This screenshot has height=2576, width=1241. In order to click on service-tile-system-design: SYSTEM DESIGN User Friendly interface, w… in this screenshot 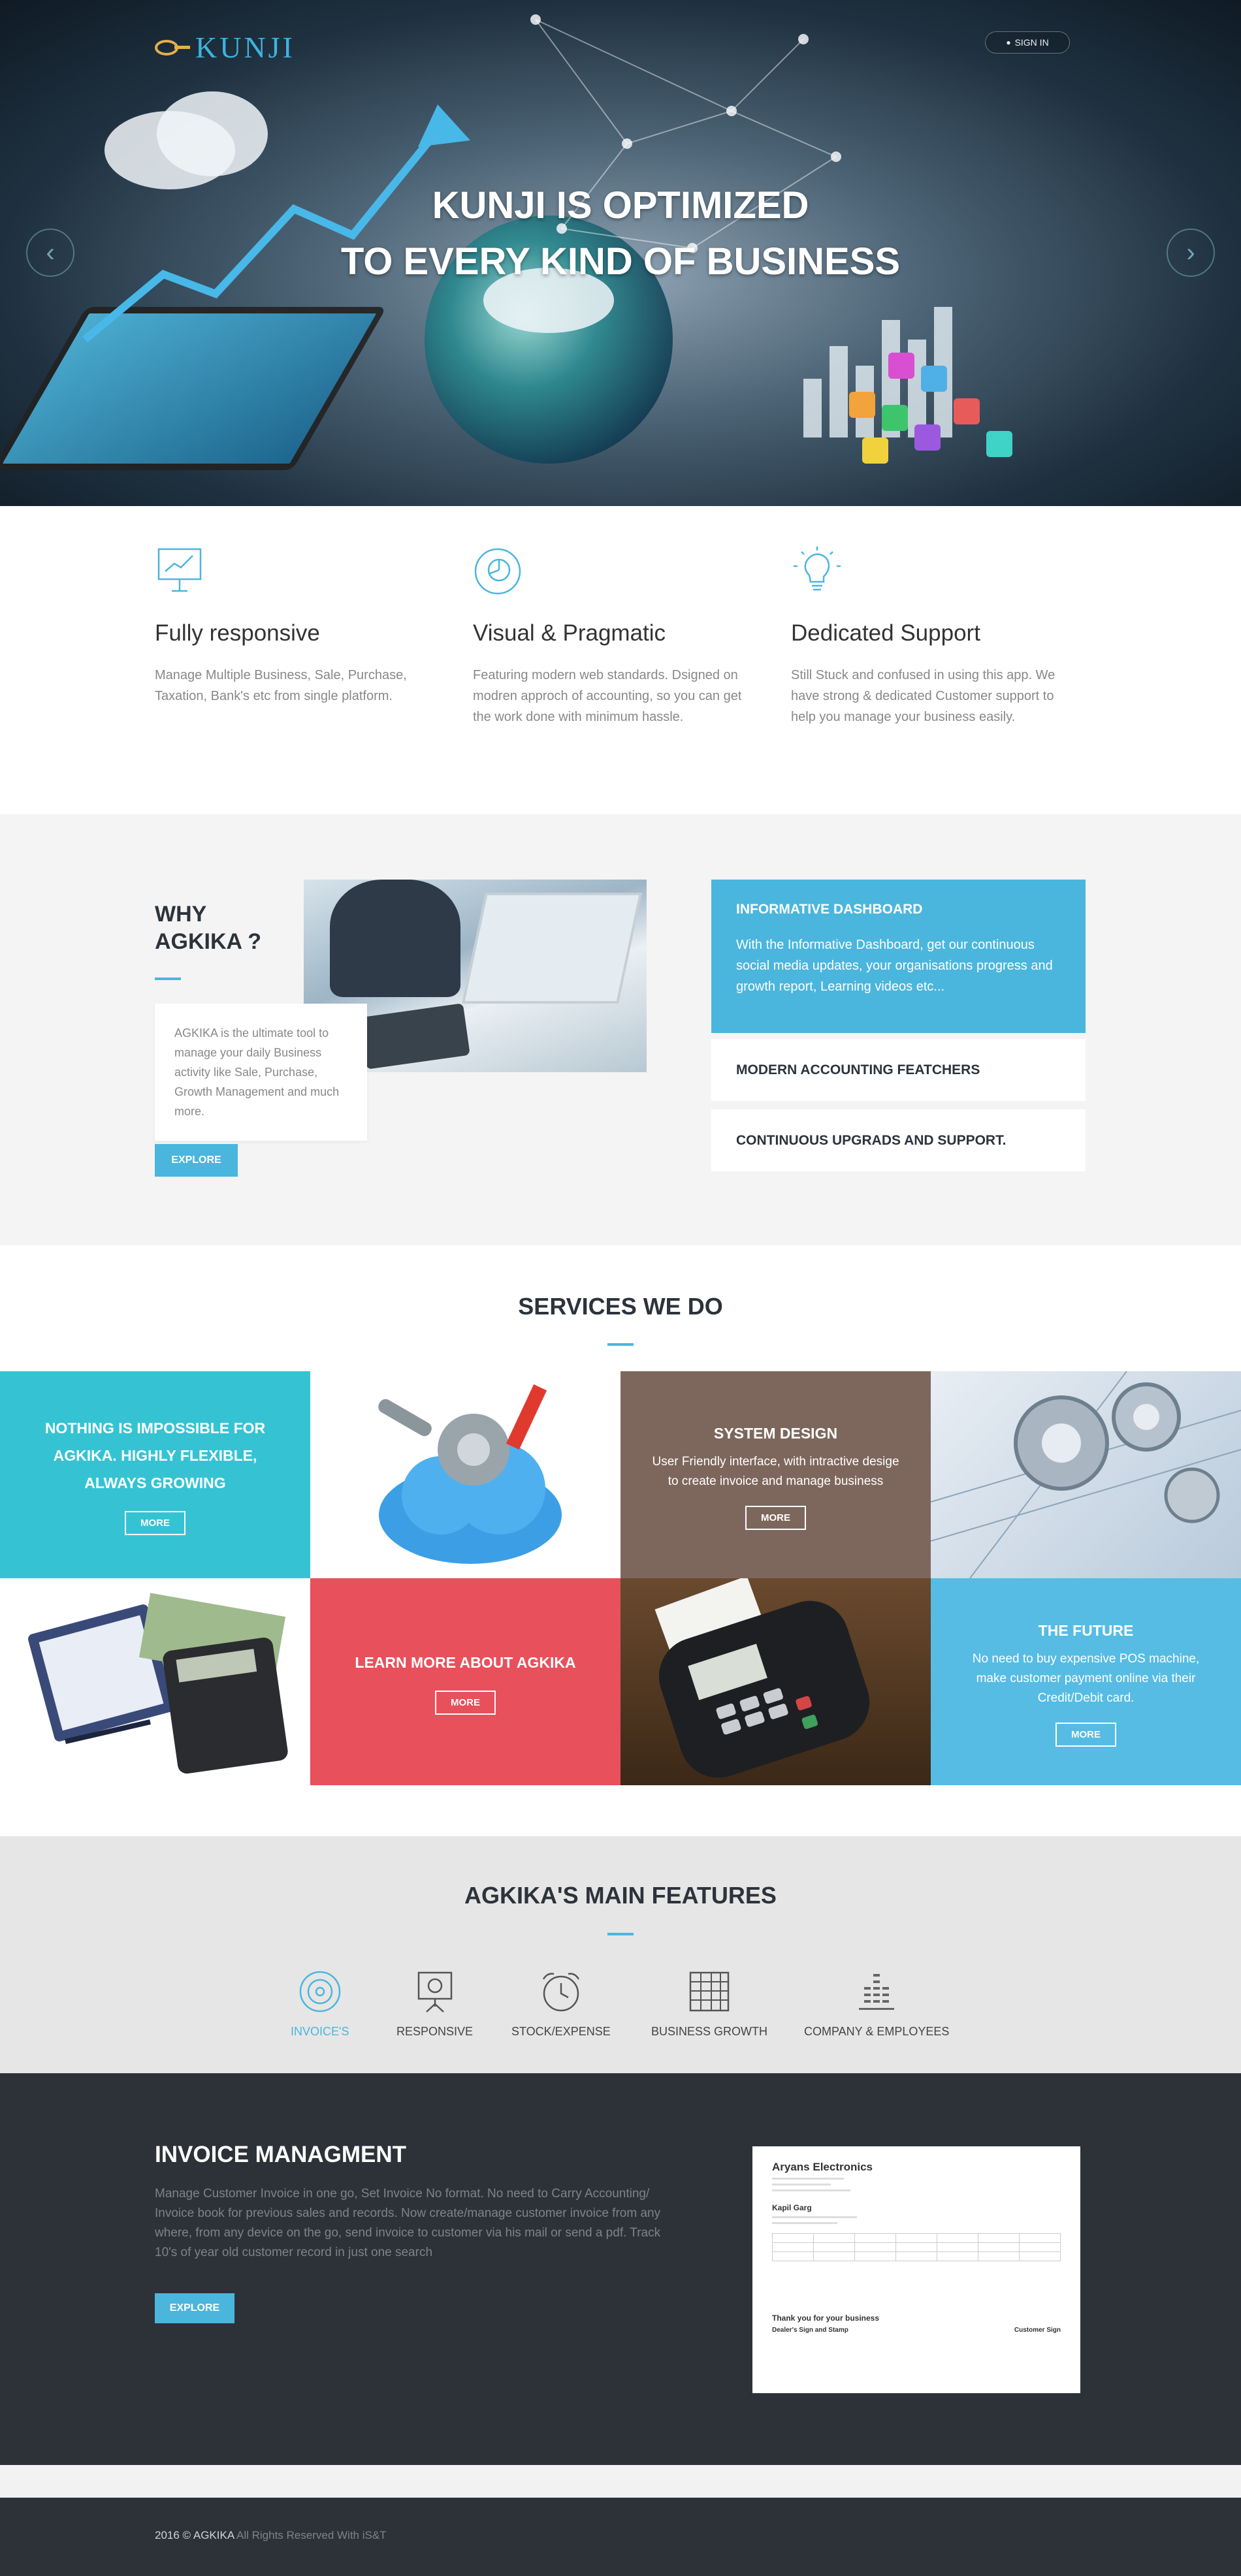, I will do `click(775, 1474)`.